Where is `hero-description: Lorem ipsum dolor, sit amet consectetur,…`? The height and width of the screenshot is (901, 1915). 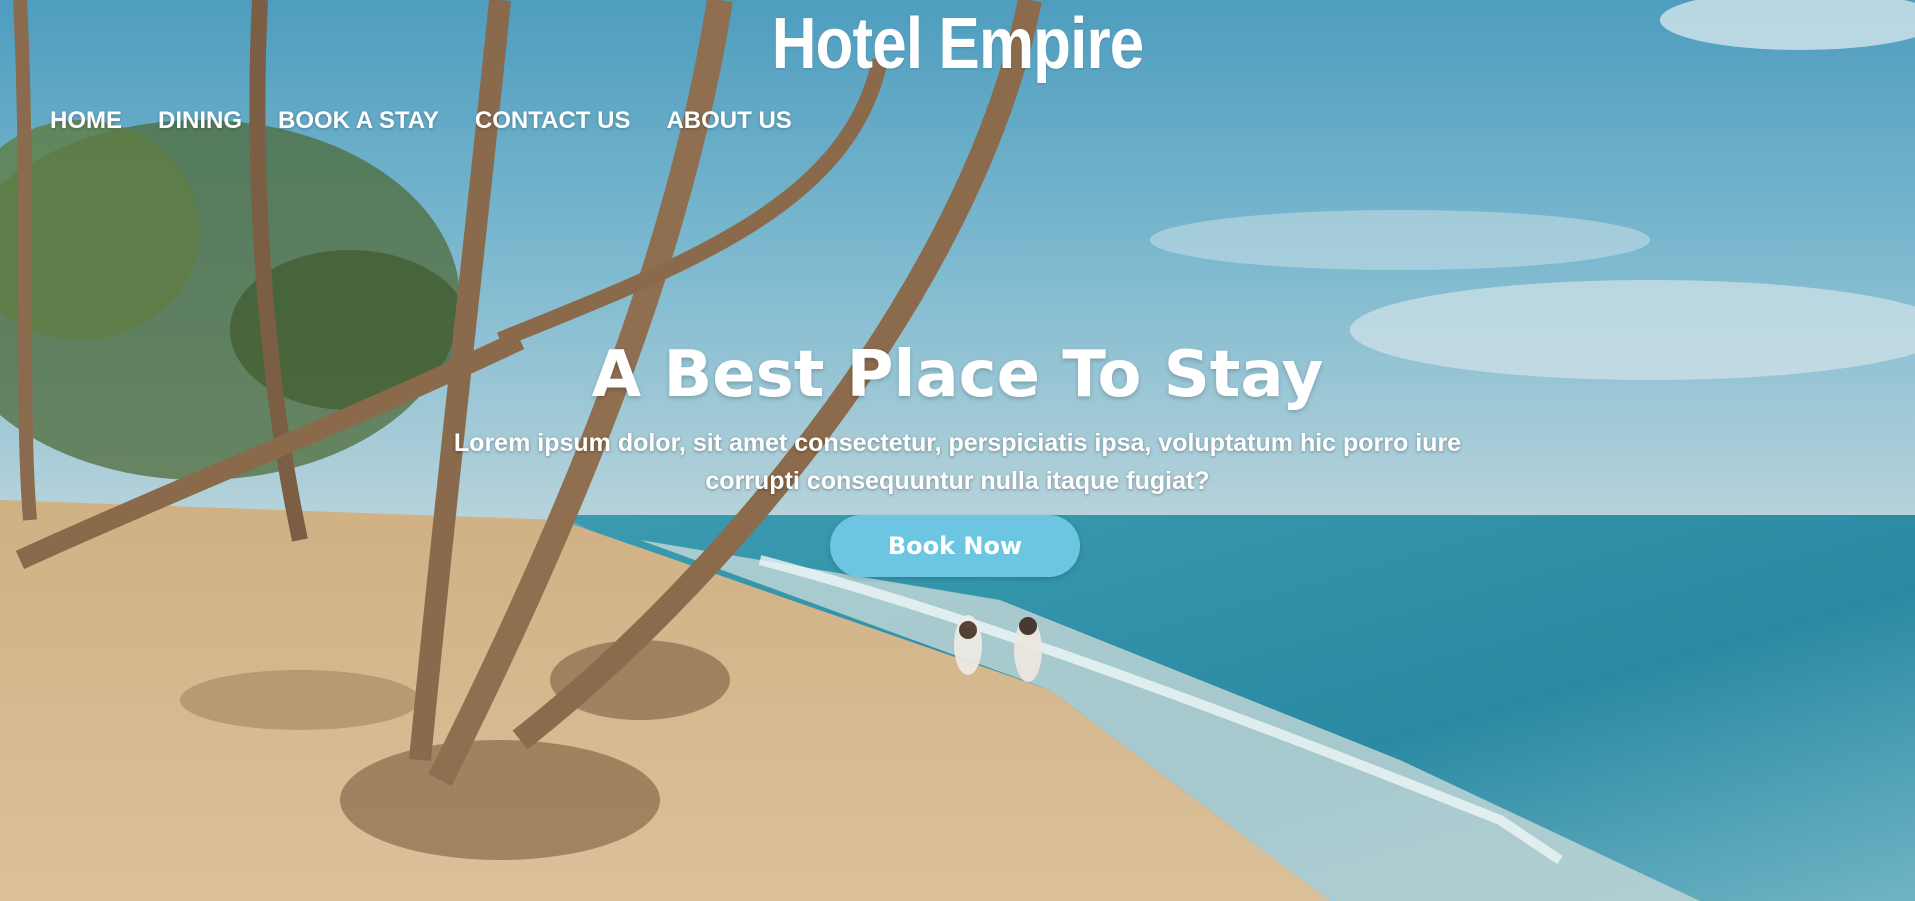 hero-description: Lorem ipsum dolor, sit amet consectetur,… is located at coordinates (957, 462).